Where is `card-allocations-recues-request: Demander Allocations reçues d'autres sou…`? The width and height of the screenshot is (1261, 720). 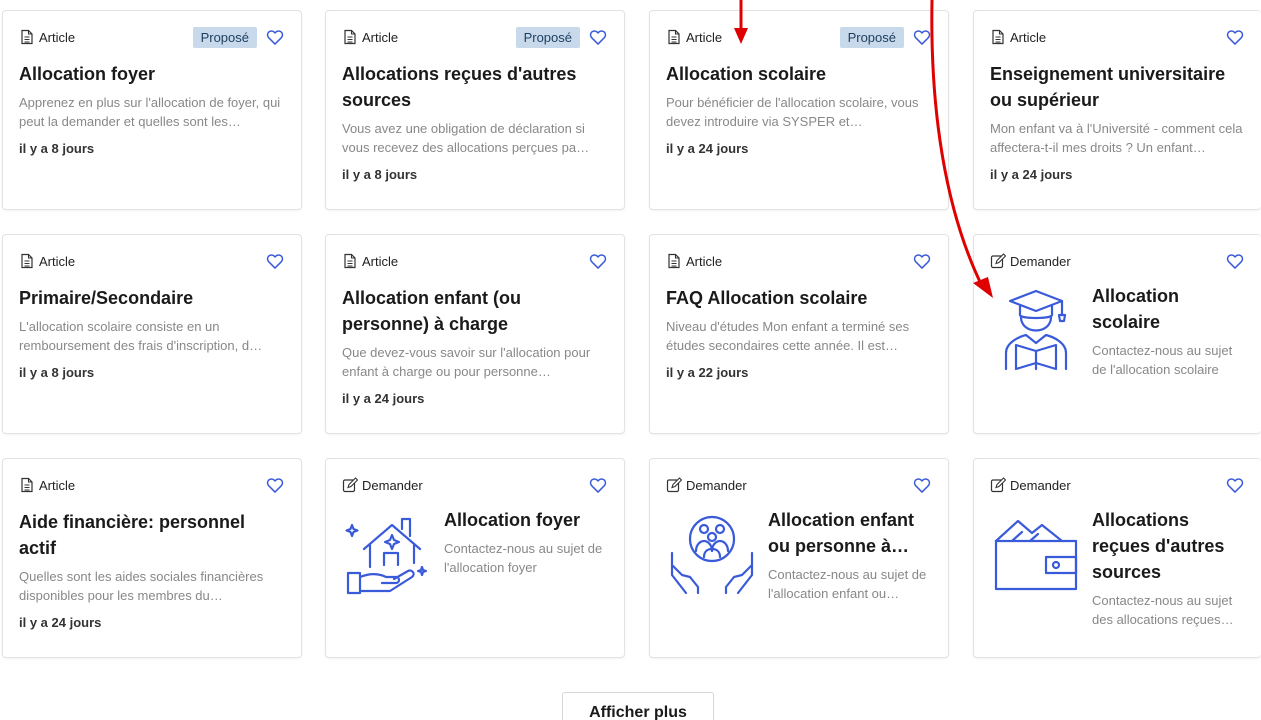
card-allocations-recues-request: Demander Allocations reçues d'autres sou… is located at coordinates (1117, 558).